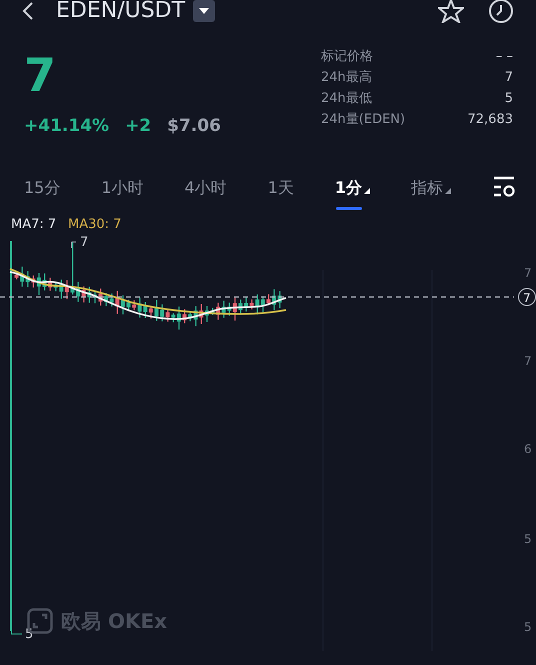  What do you see at coordinates (122, 193) in the screenshot?
I see `interval-tab: 1小时` at bounding box center [122, 193].